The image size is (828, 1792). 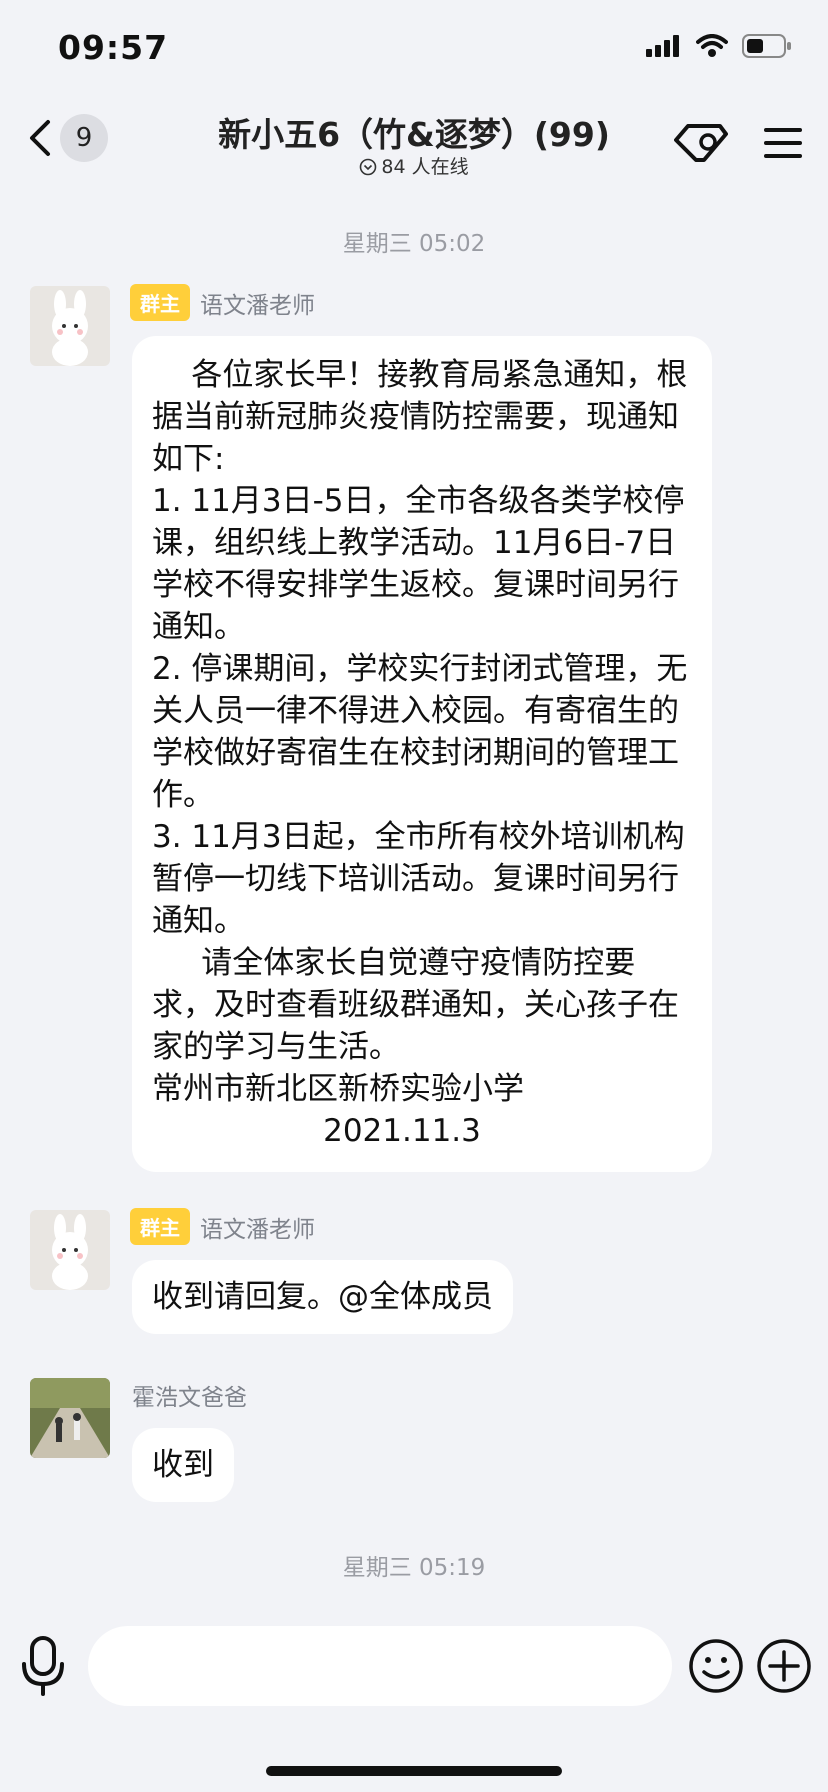 What do you see at coordinates (701, 143) in the screenshot?
I see `ticket-icon` at bounding box center [701, 143].